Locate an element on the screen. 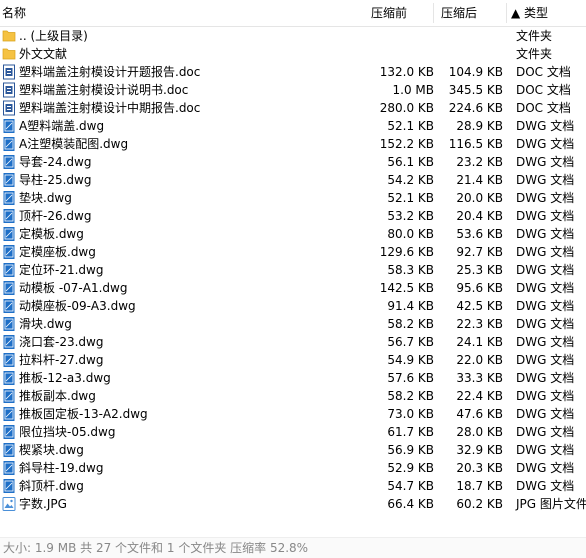 Image resolution: width=586 pixels, height=558 pixels. file-row: 字数.JPG 66.4 KB 60.2 KB JPG 图片文件 is located at coordinates (293, 504).